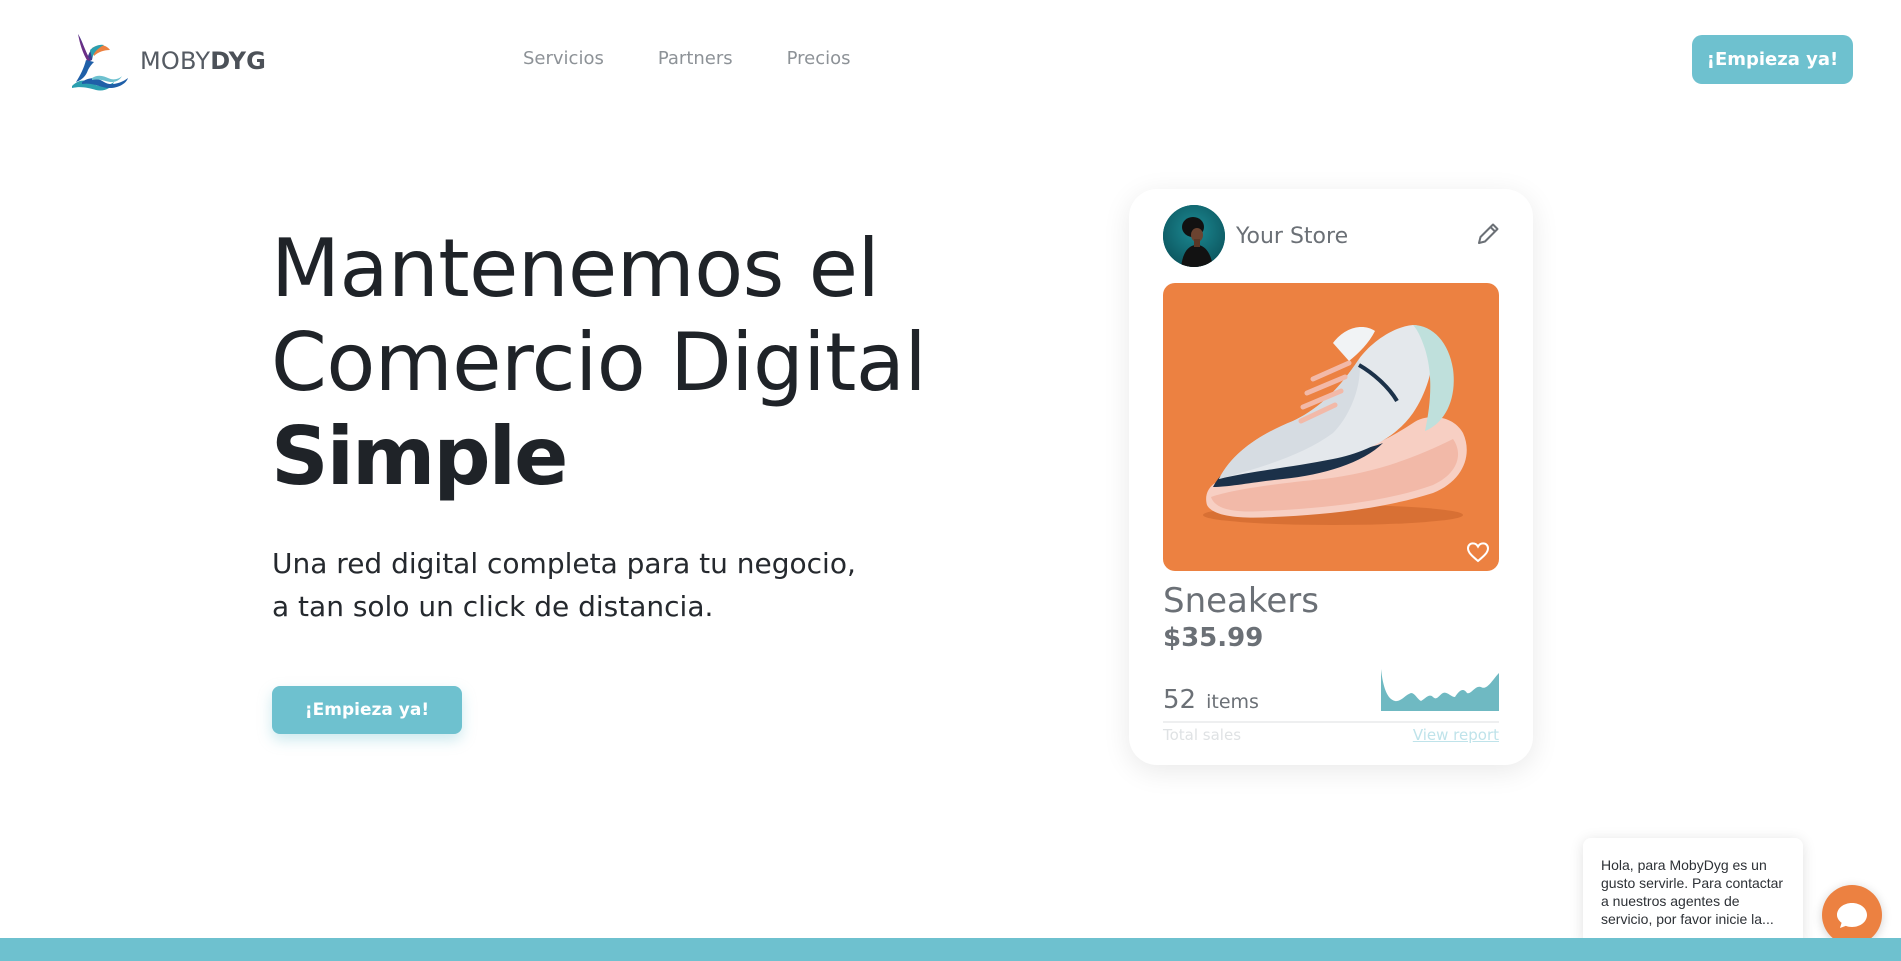 Image resolution: width=1901 pixels, height=961 pixels. I want to click on avatar-portrait-icon, so click(1194, 236).